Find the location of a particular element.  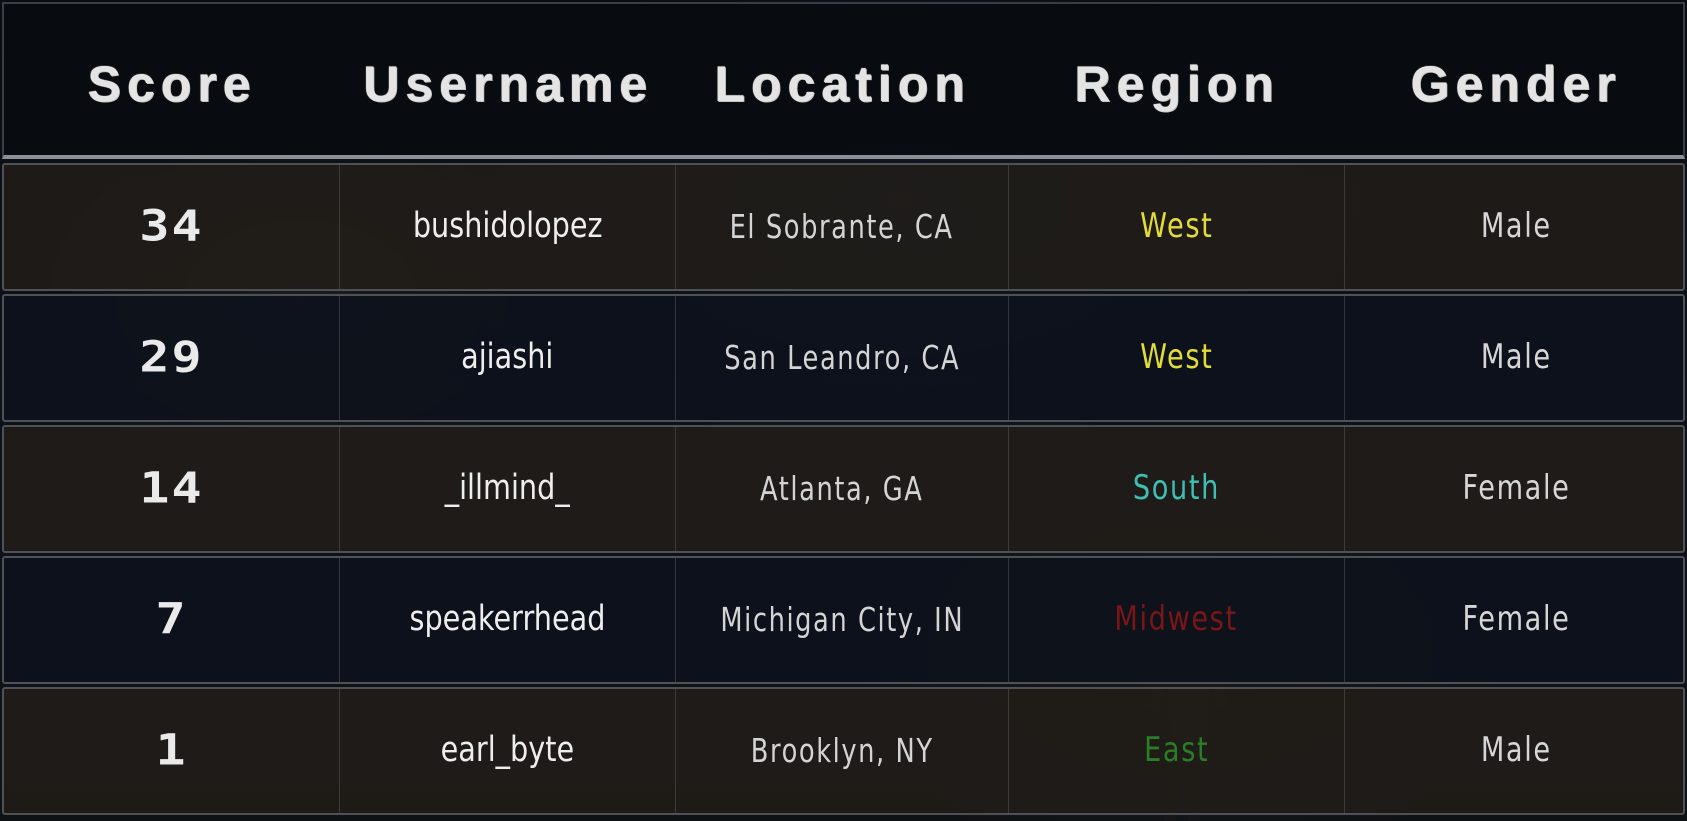

username-value: earl_byte is located at coordinates (507, 750).